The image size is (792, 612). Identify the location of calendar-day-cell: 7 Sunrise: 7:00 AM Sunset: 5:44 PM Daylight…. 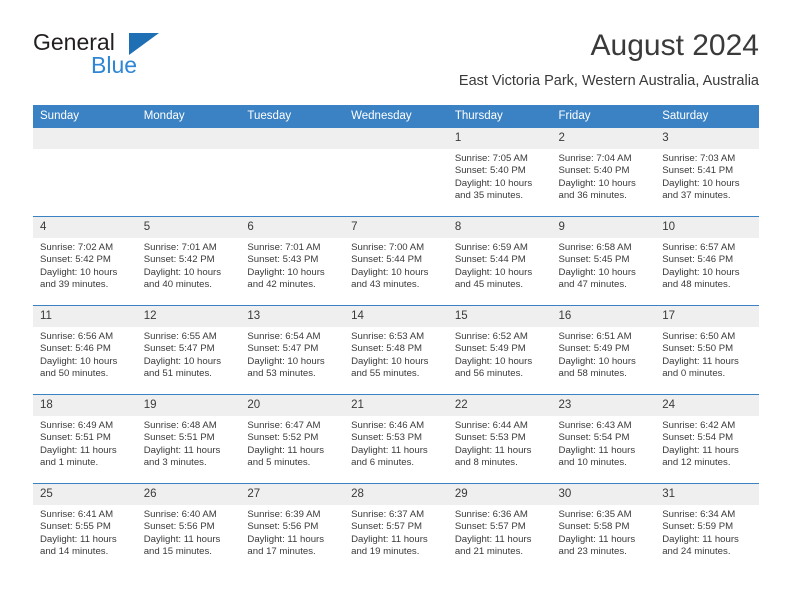
(396, 261).